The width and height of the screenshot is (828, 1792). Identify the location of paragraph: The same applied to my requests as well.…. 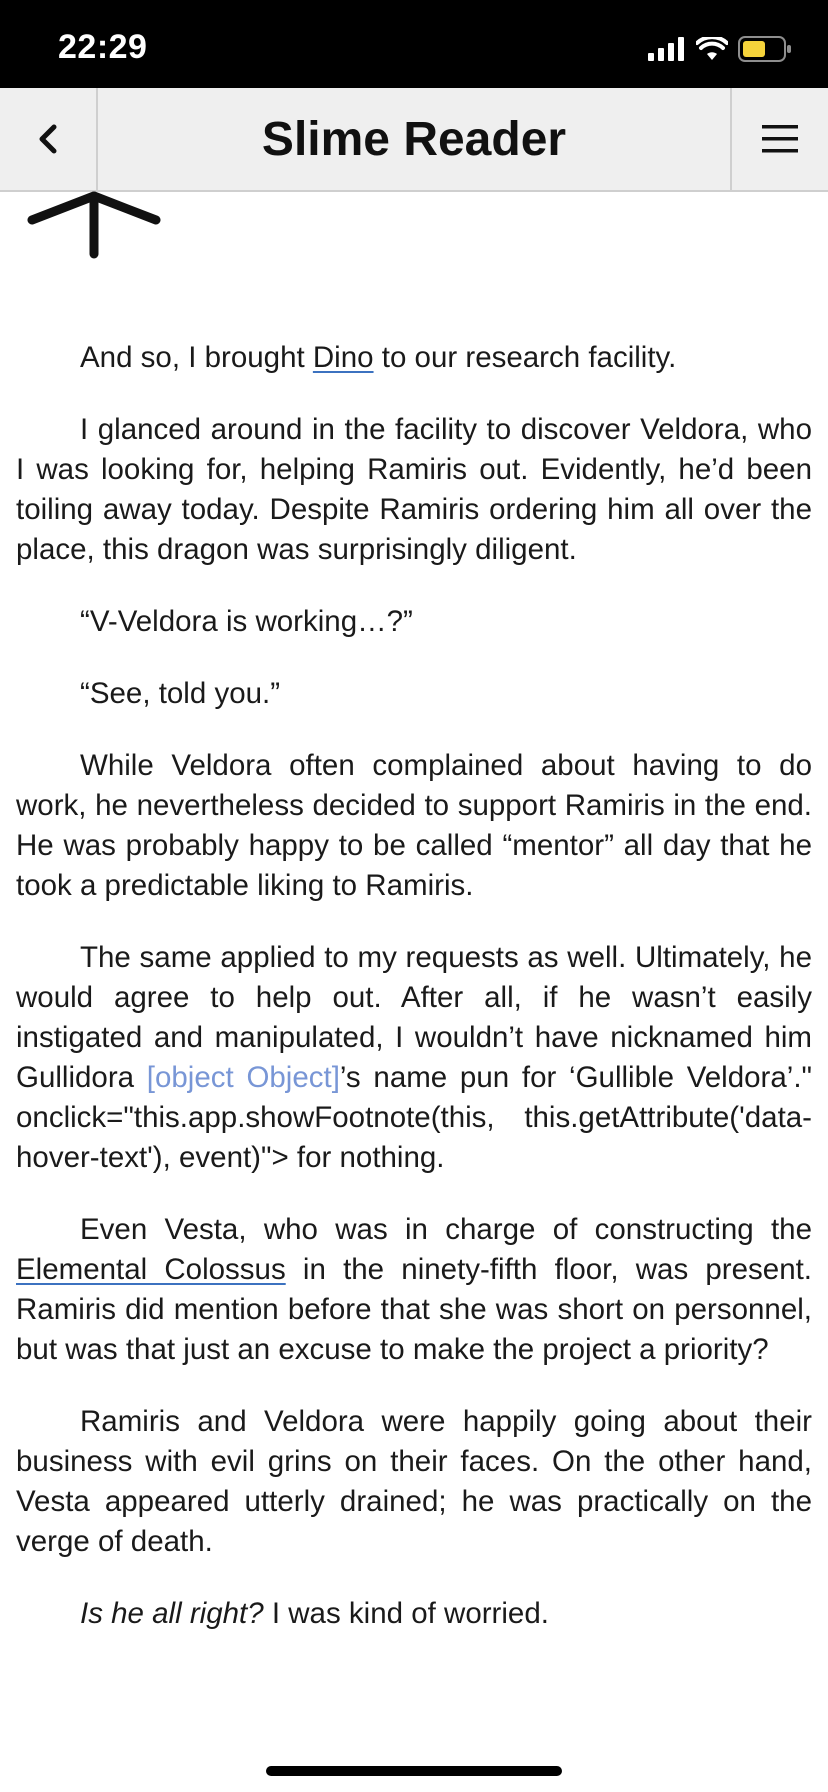
(414, 1058).